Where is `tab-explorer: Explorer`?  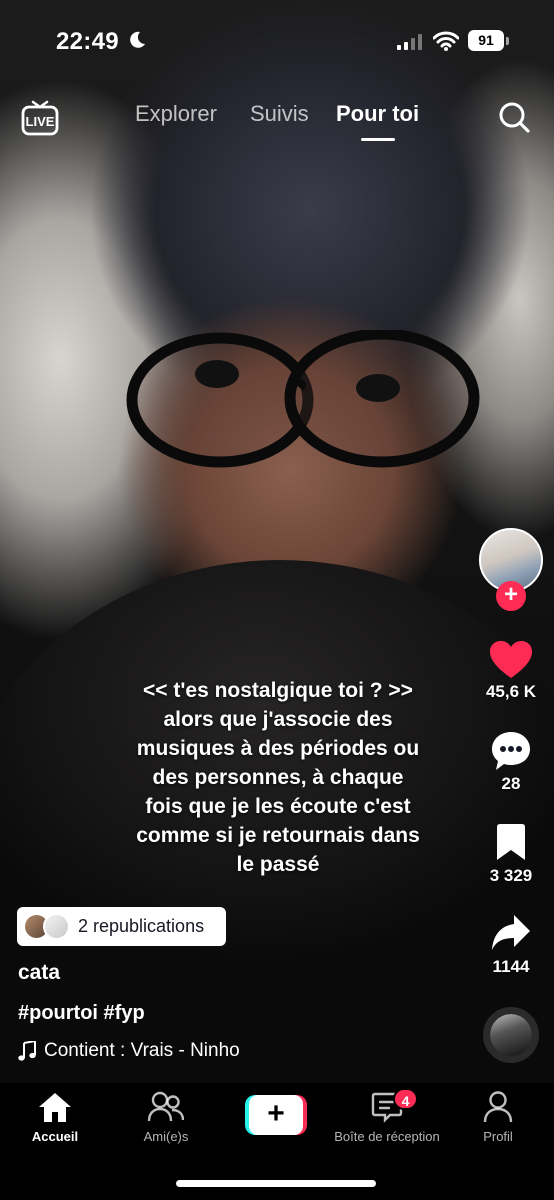
tab-explorer: Explorer is located at coordinates (176, 114).